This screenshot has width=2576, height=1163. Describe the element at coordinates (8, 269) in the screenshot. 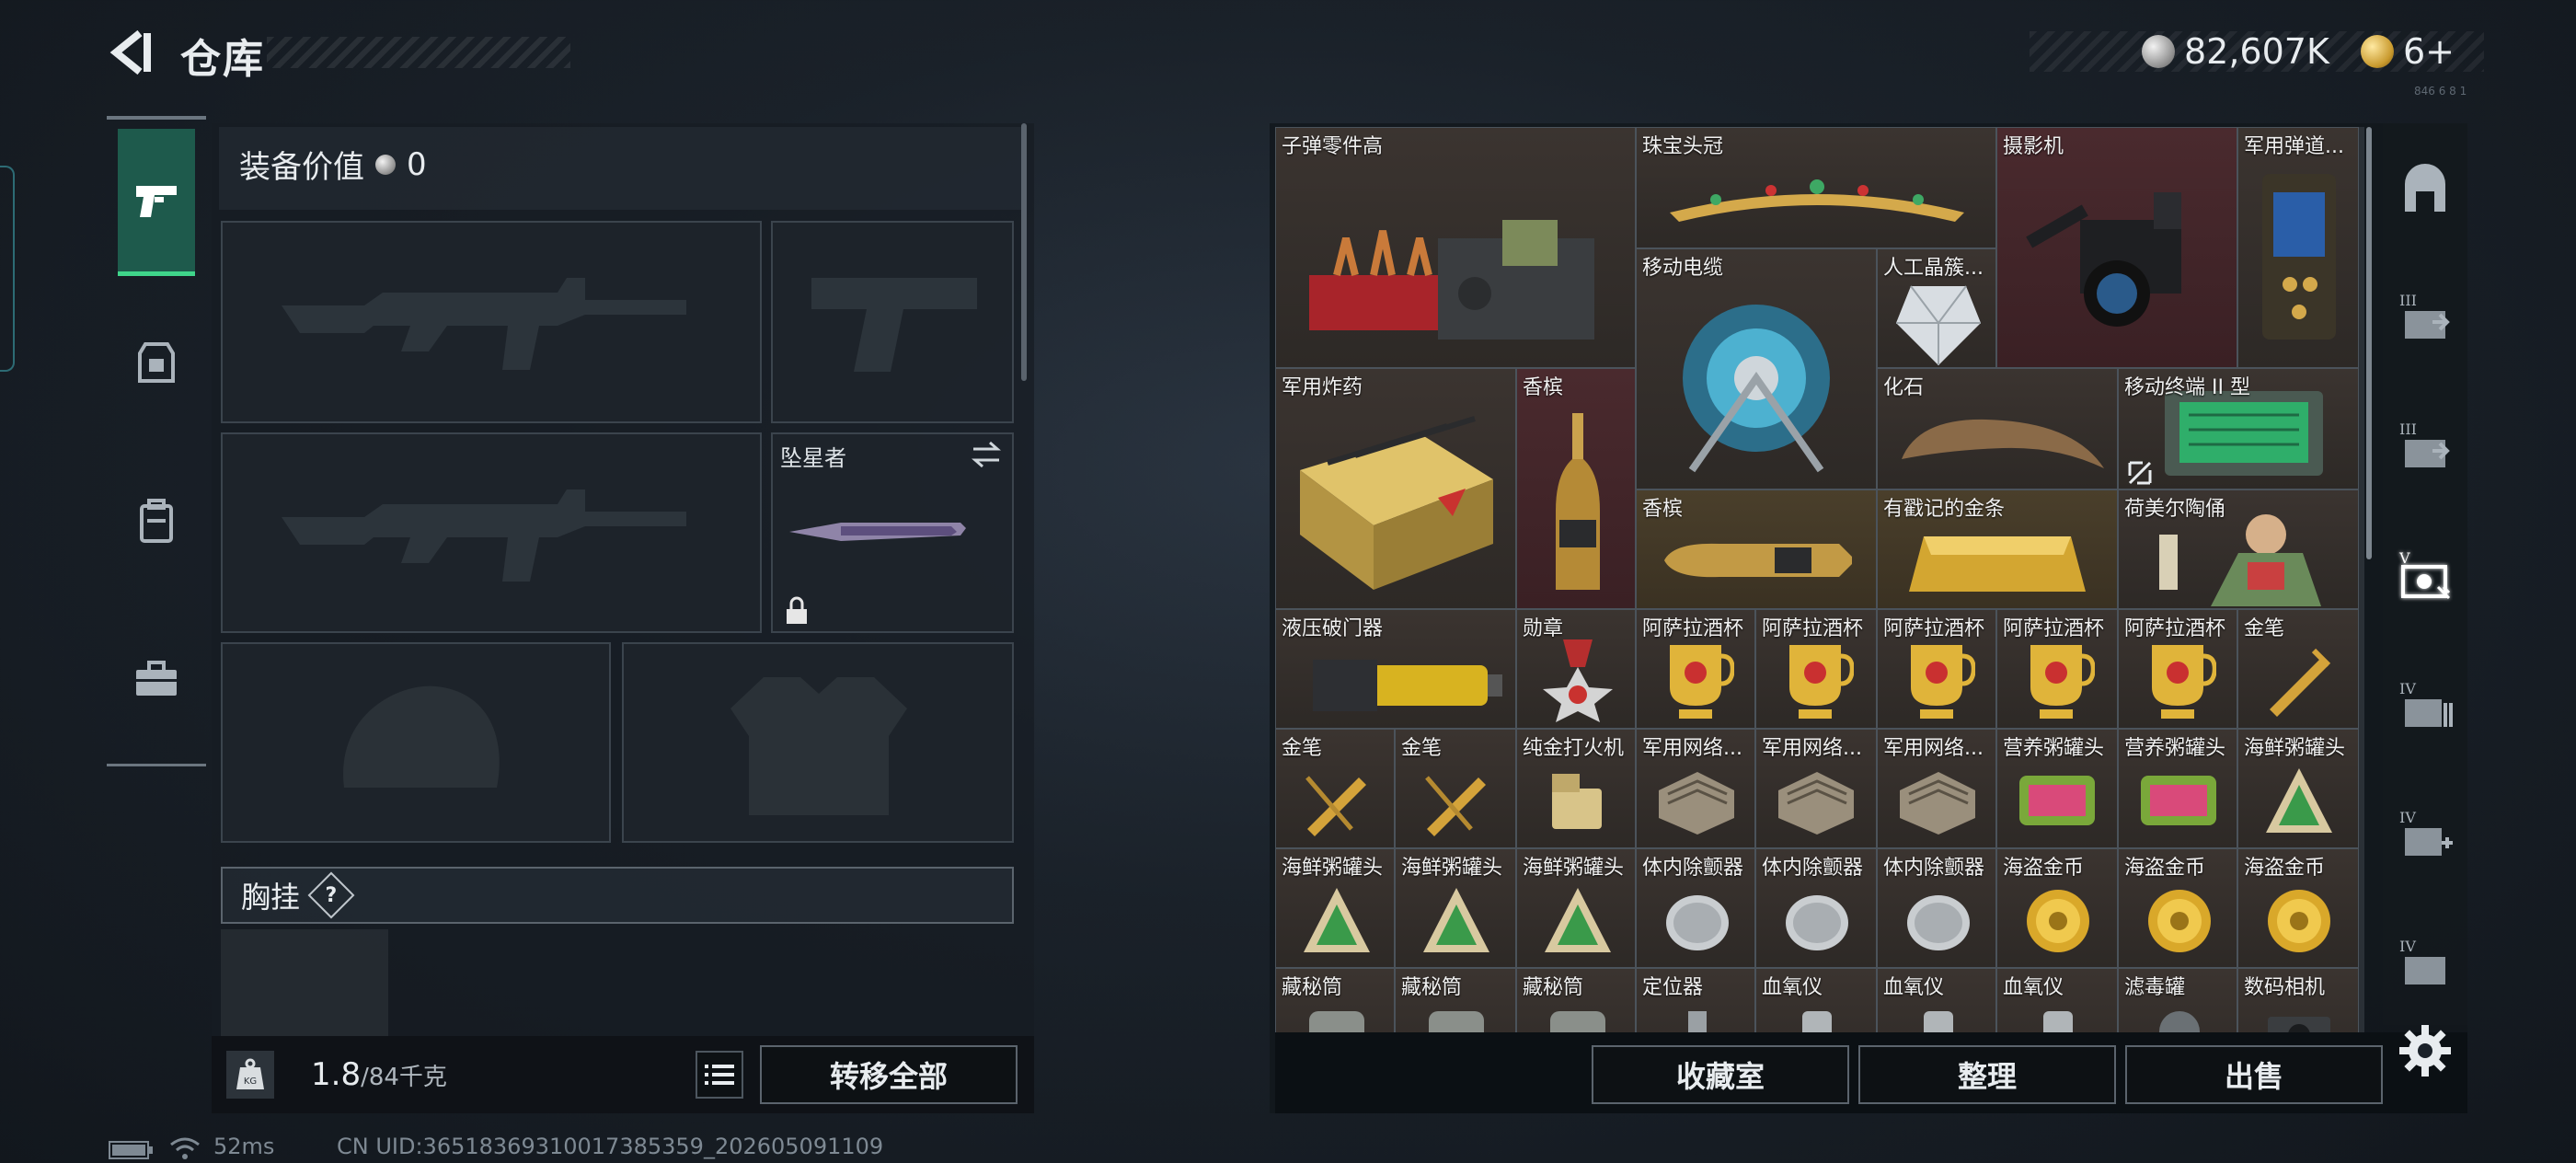

I see `left-edge-handle` at that location.